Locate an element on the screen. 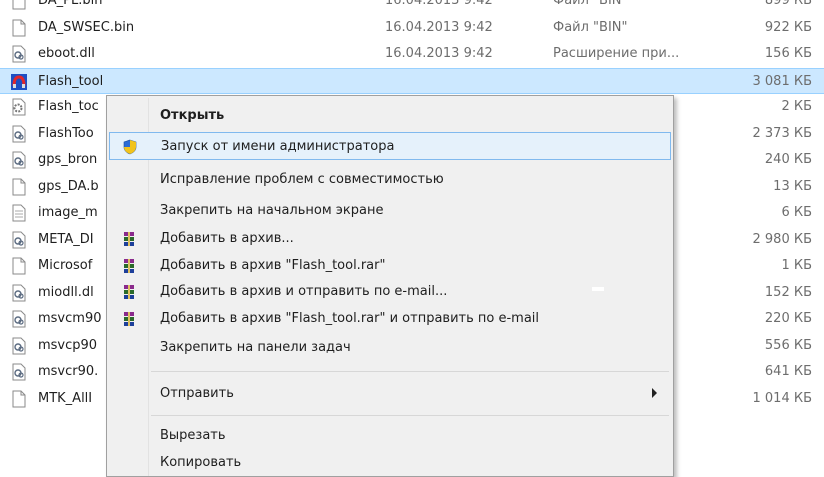  file-name: Microsof is located at coordinates (65, 265).